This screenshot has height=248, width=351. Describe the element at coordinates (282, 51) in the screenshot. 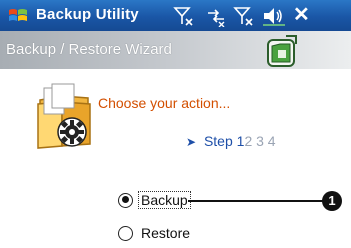

I see `backup-folder-icon` at that location.